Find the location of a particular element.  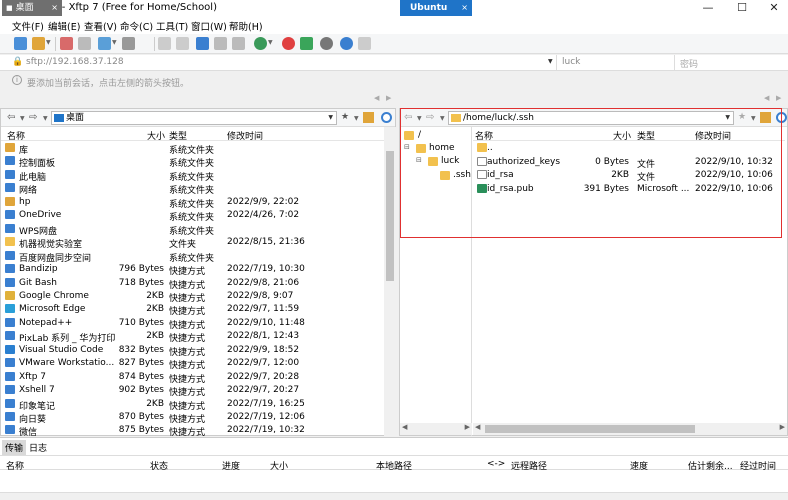

more-icon is located at coordinates (364, 43).